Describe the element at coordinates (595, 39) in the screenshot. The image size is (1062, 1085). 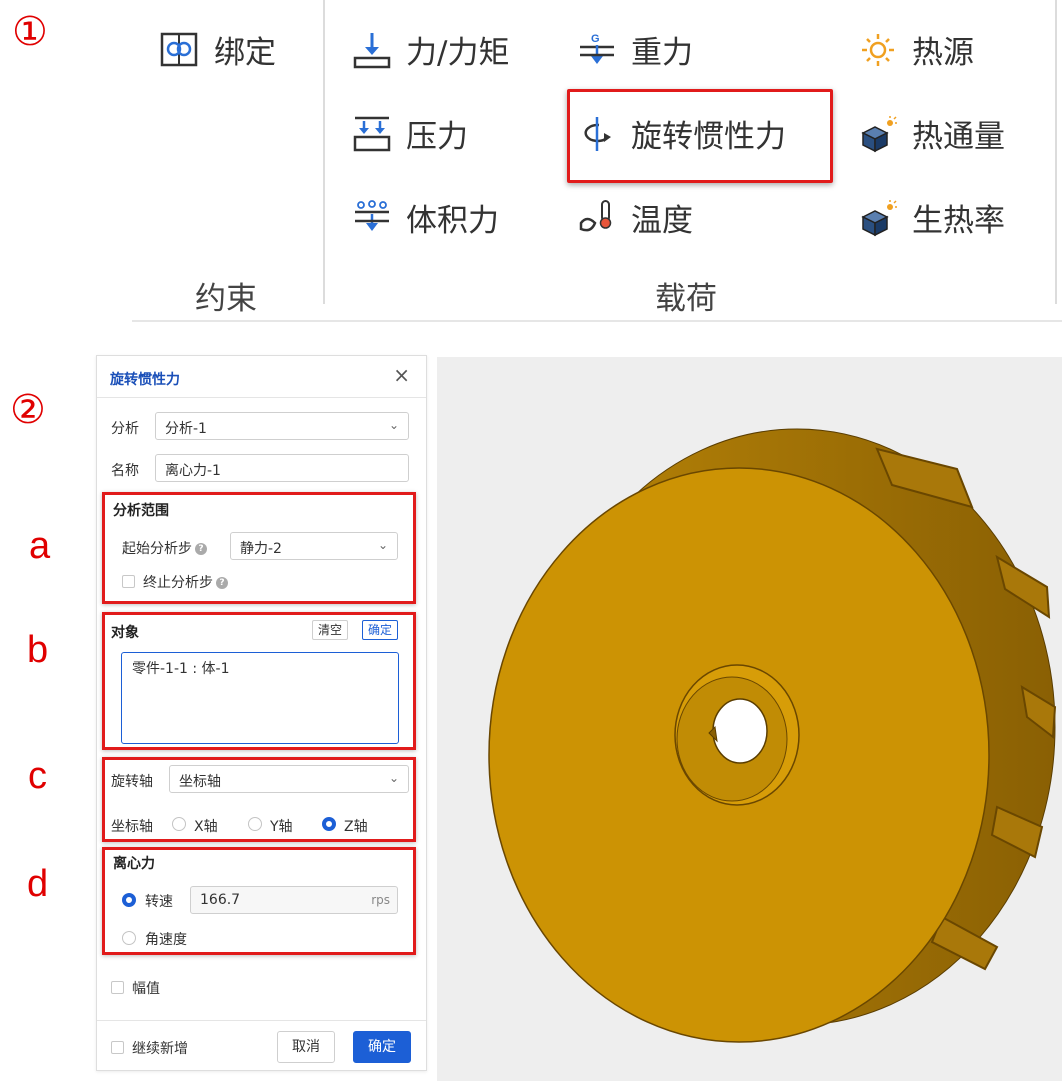
I see `svg-text: G` at that location.